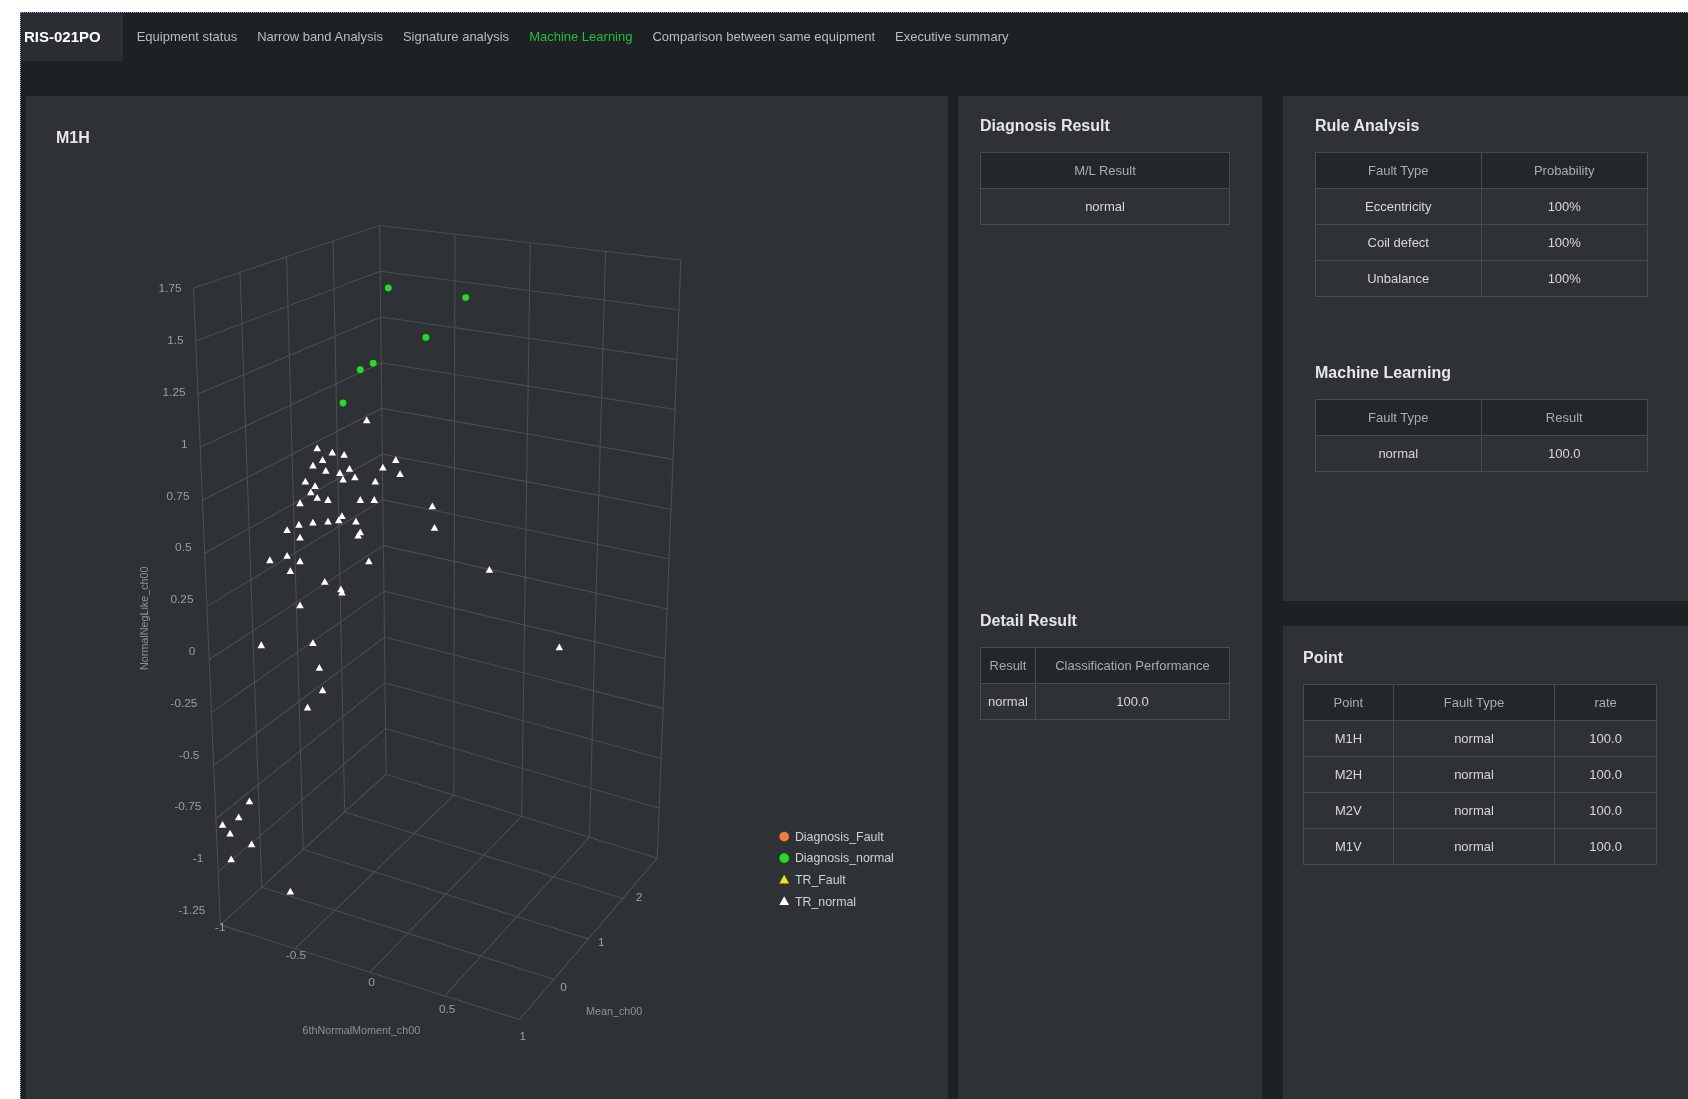  Describe the element at coordinates (170, 288) in the screenshot. I see `tick-label: 1.75` at that location.